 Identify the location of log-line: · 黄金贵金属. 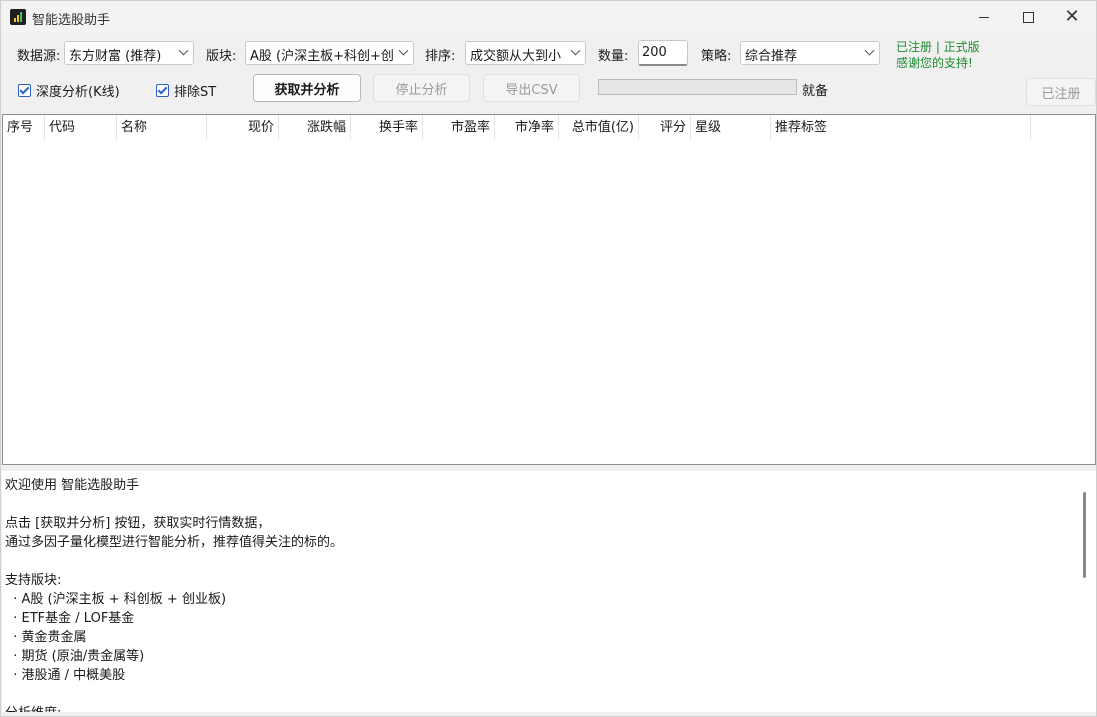
(46, 637).